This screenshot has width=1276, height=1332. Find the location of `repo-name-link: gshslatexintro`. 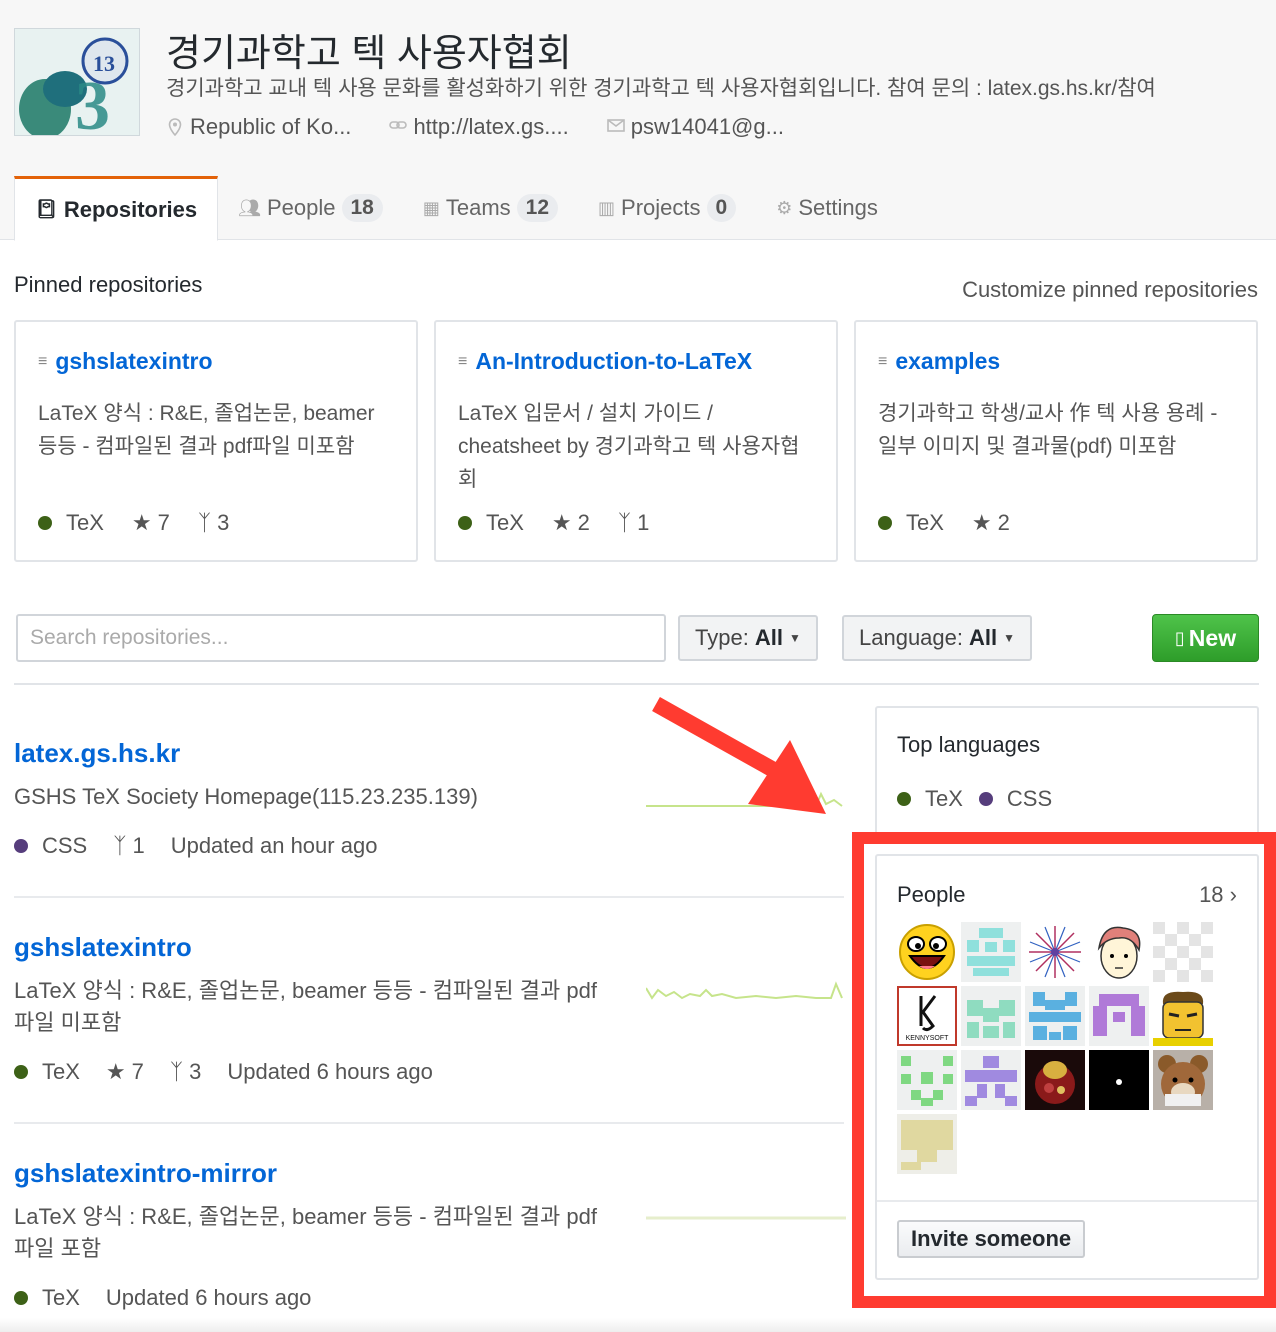

repo-name-link: gshslatexintro is located at coordinates (429, 947).